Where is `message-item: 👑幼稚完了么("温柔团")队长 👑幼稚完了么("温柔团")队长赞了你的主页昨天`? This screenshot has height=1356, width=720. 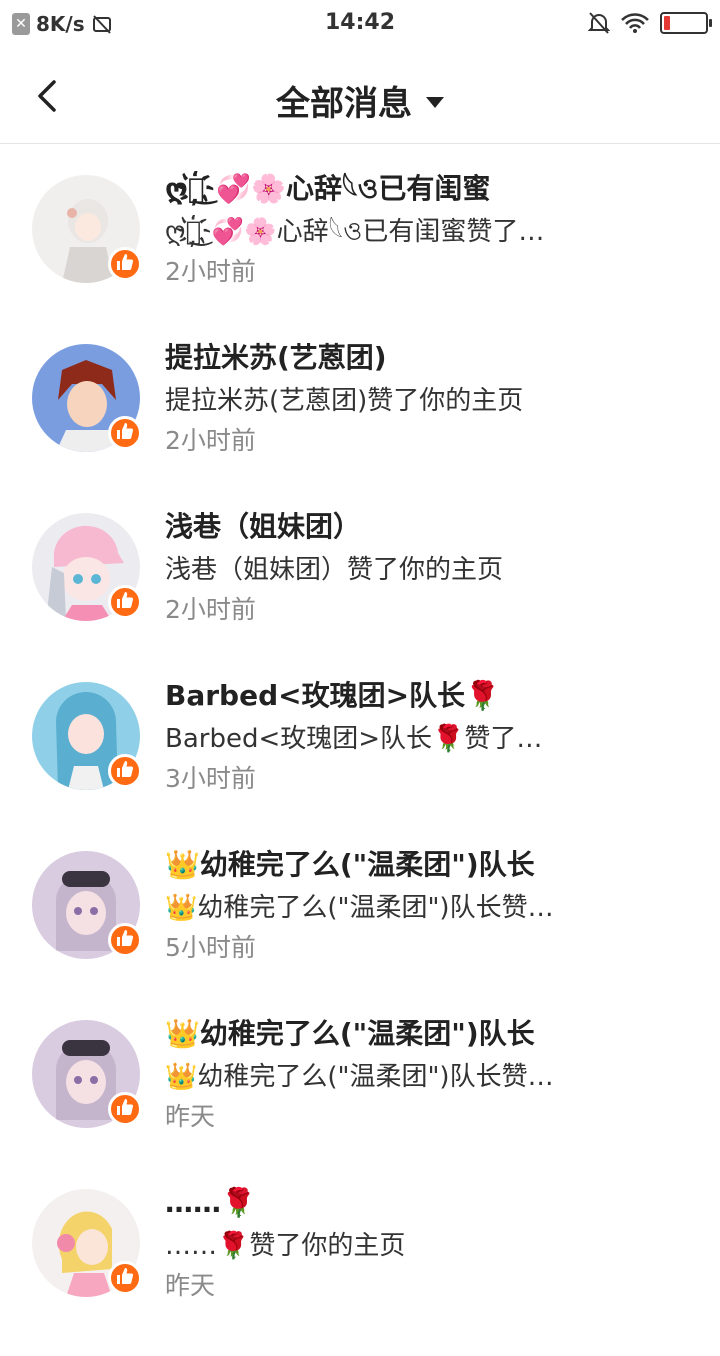
message-item: 👑幼稚完了么("温柔团")队长 👑幼稚完了么("温柔团")队长赞了你的主页昨天 is located at coordinates (360, 1074).